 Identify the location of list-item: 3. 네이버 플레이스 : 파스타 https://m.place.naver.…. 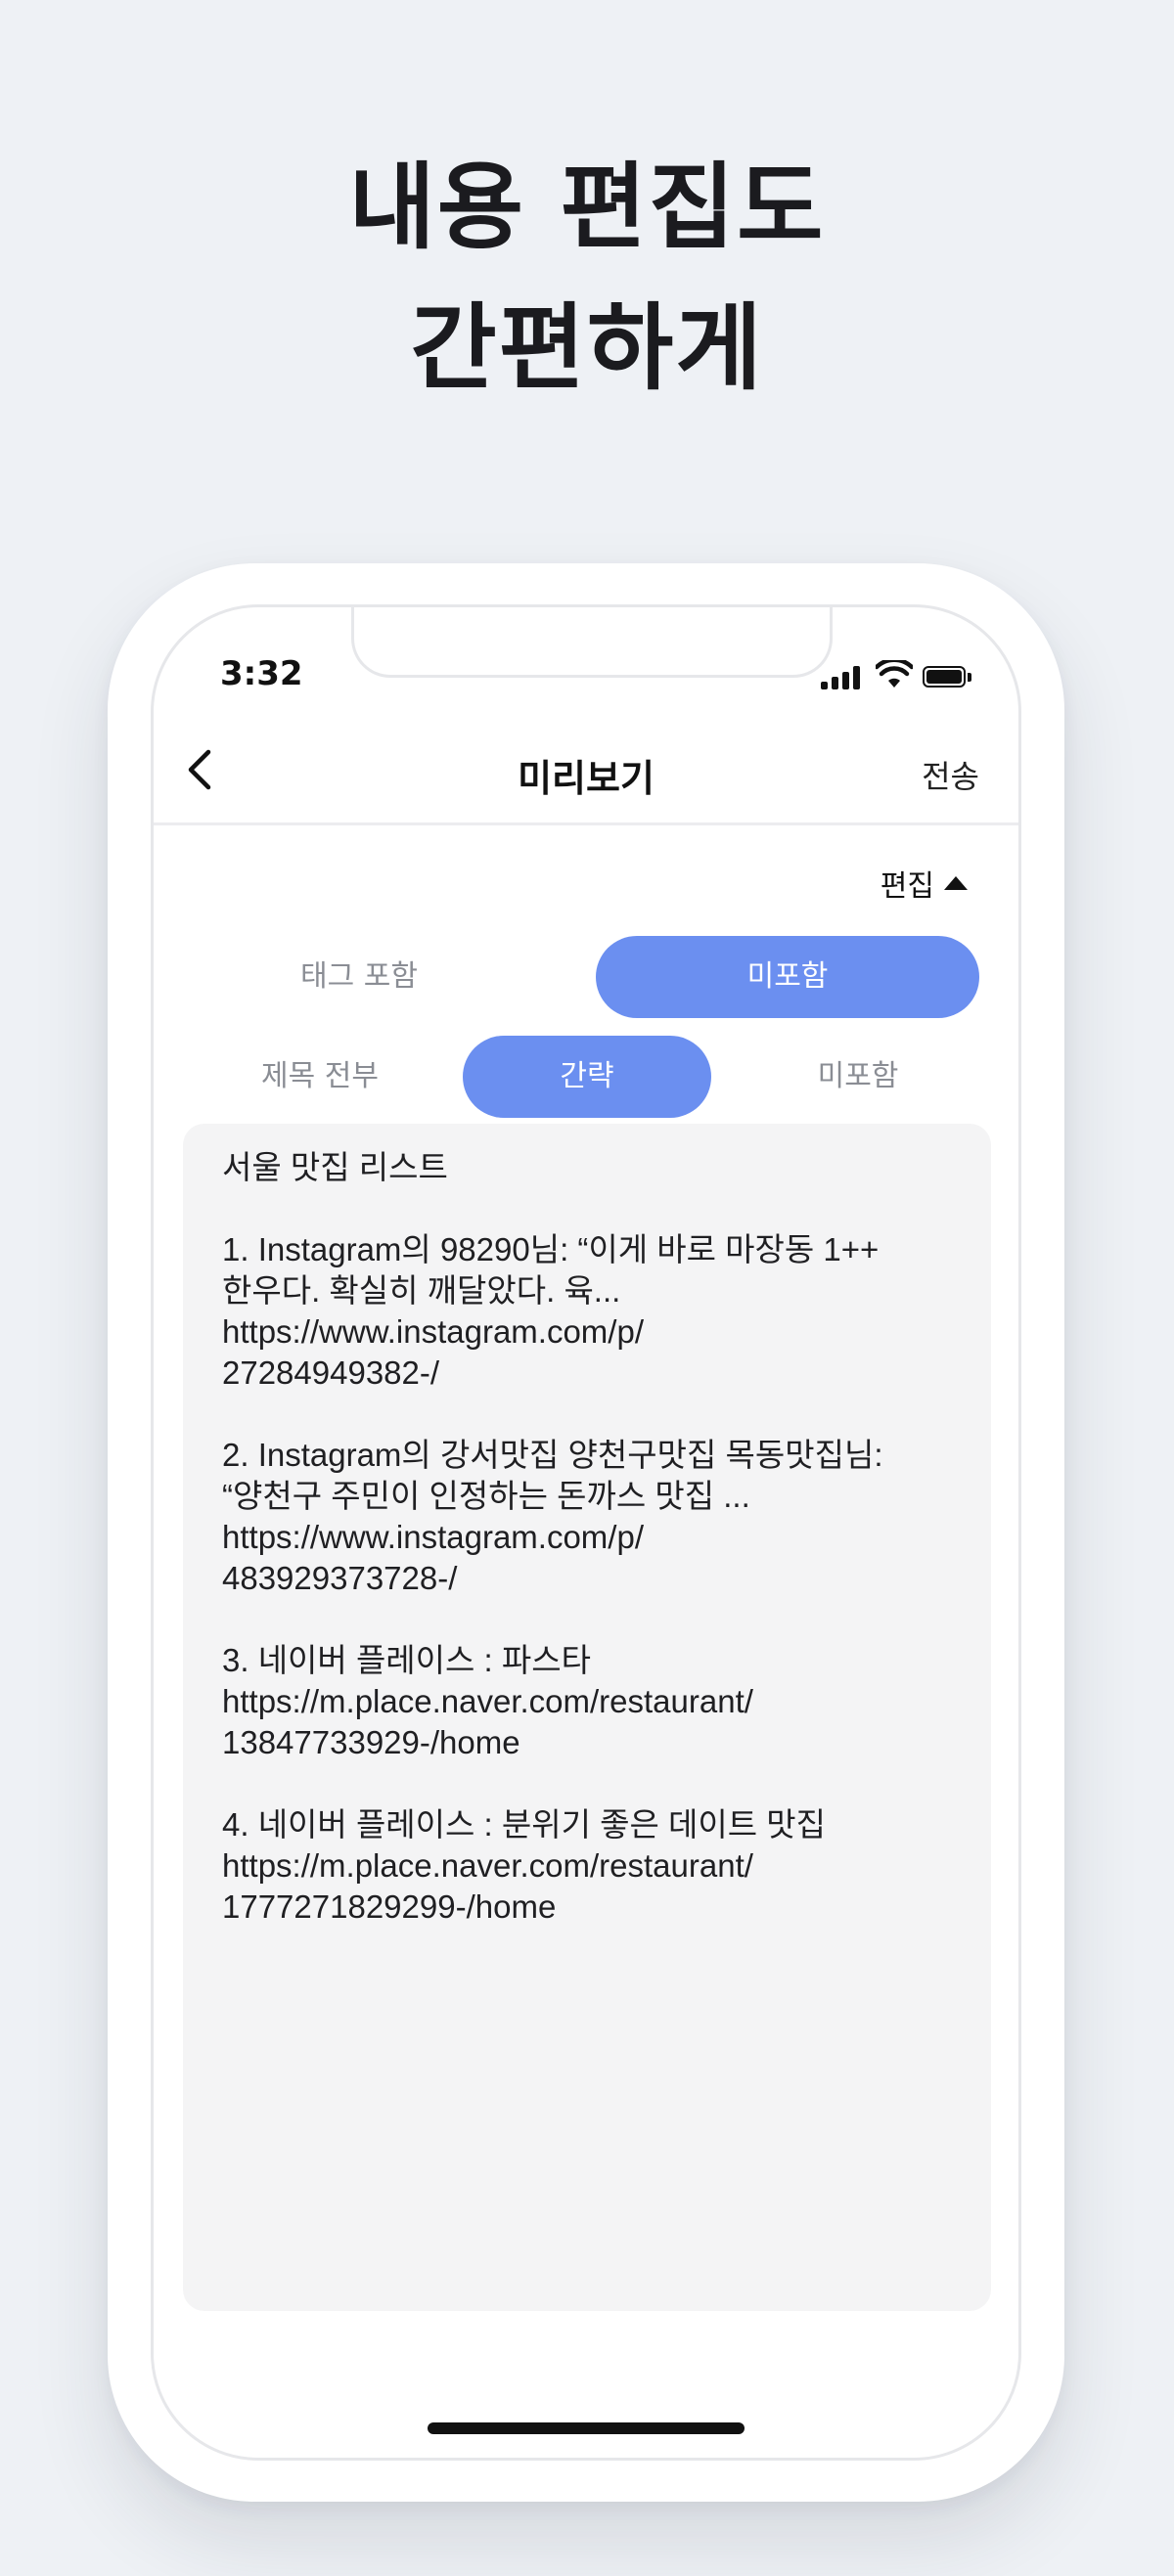
(487, 1701).